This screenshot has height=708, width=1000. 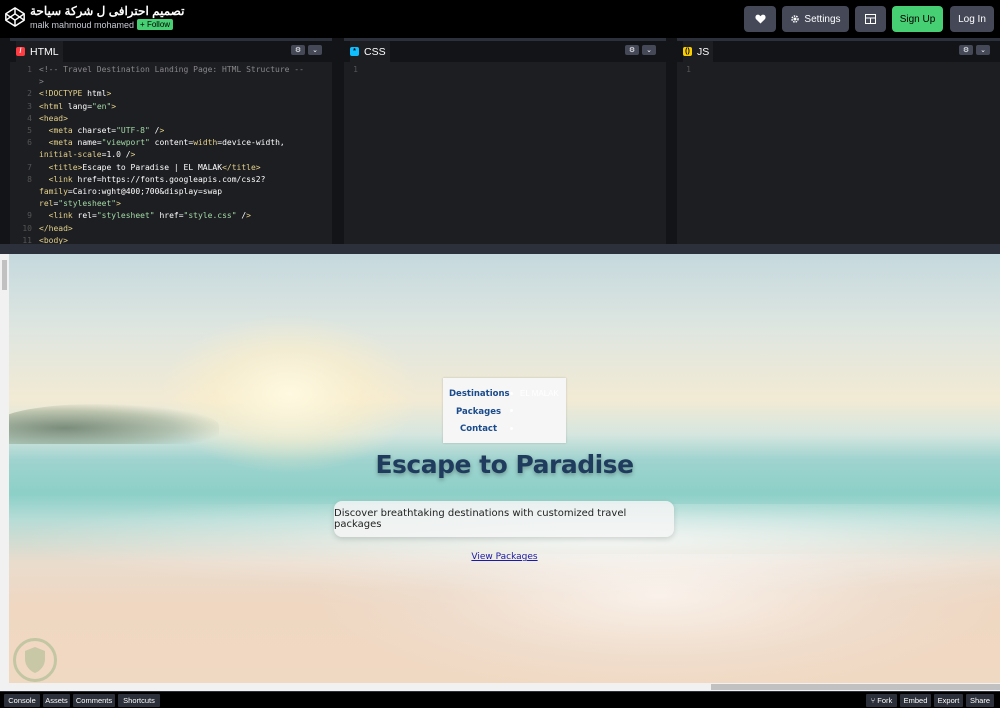 What do you see at coordinates (22, 700) in the screenshot?
I see `console-button: Console` at bounding box center [22, 700].